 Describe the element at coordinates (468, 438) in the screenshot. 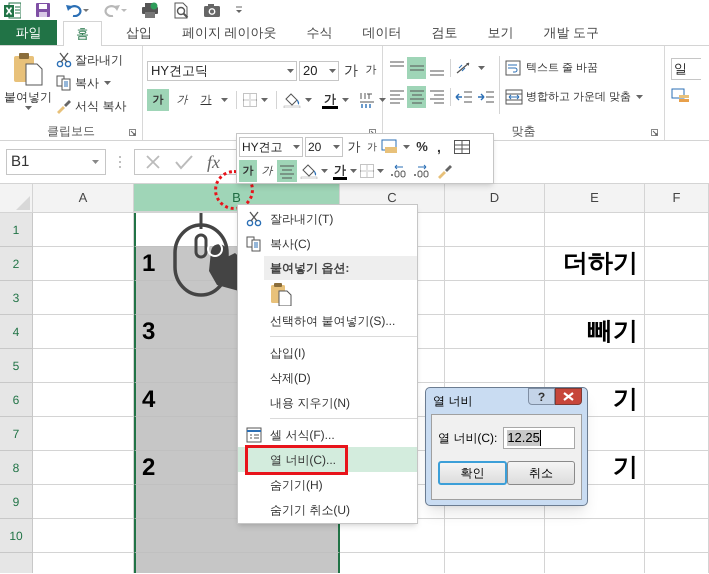

I see `field-label: 열 너비(C):` at that location.